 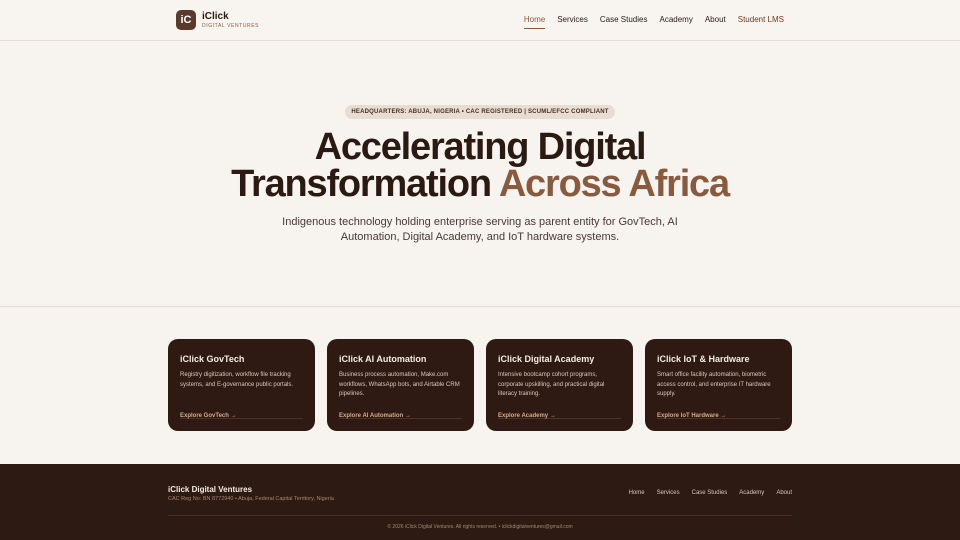 What do you see at coordinates (186, 20) in the screenshot?
I see `logo-mark: iC` at bounding box center [186, 20].